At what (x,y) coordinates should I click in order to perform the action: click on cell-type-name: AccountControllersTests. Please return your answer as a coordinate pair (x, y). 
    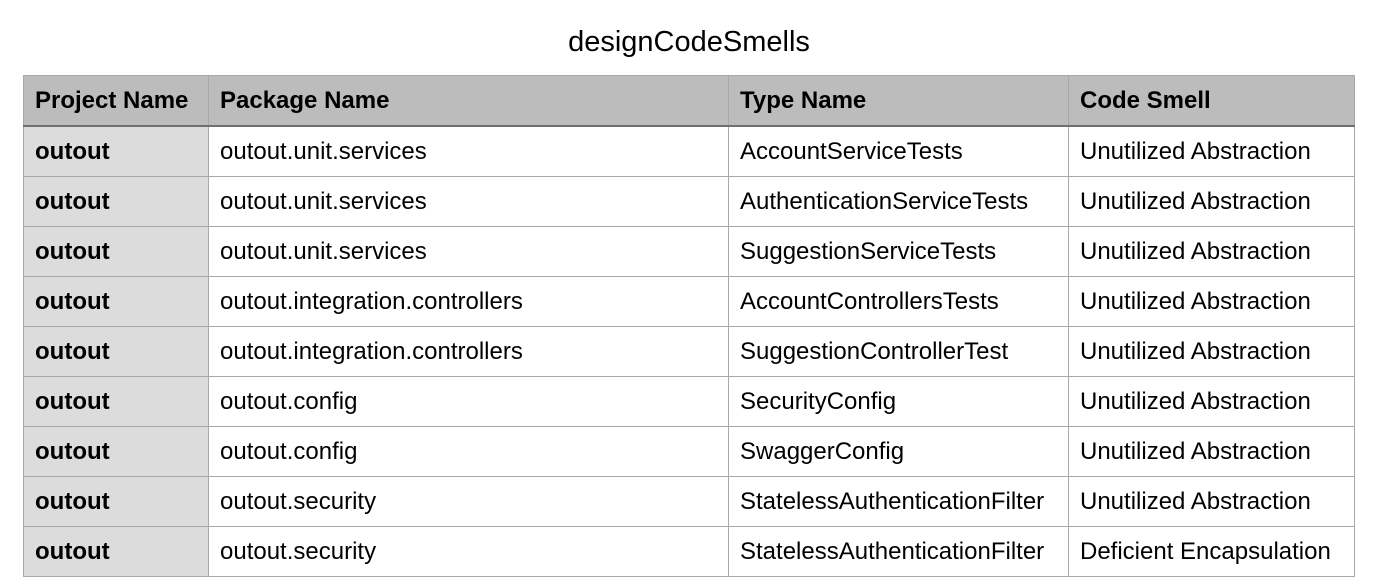
    Looking at the image, I should click on (898, 301).